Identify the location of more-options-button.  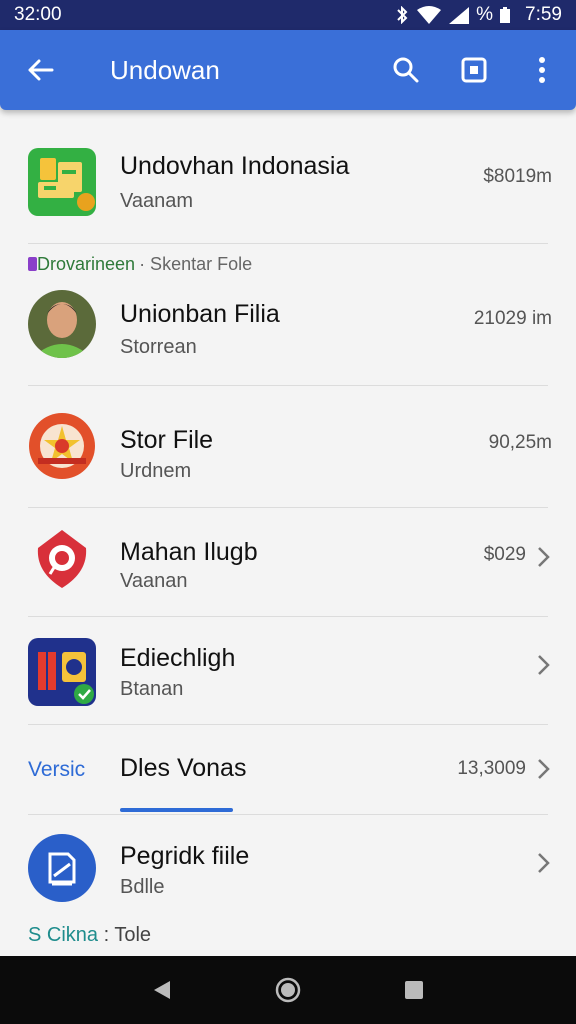
(542, 70).